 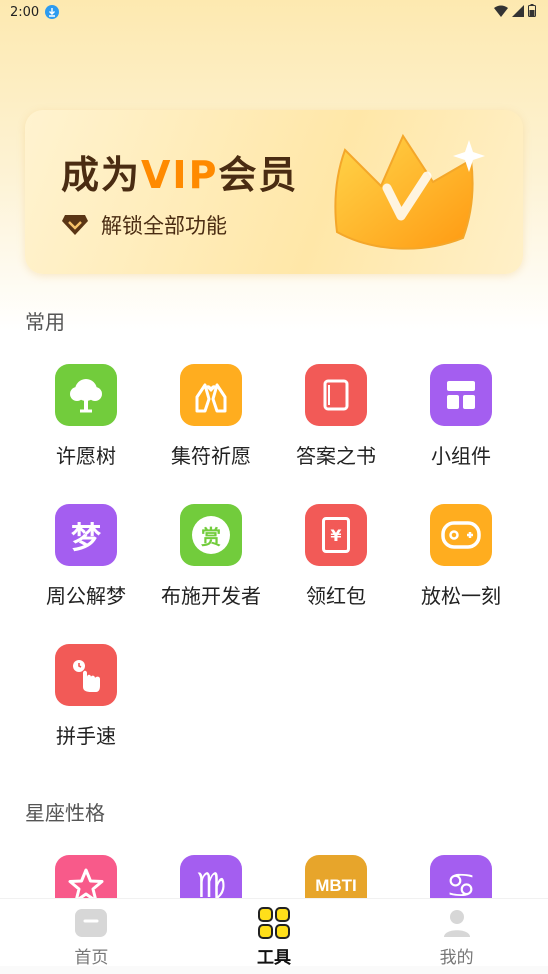 What do you see at coordinates (86, 535) in the screenshot?
I see `dream-icon: 梦` at bounding box center [86, 535].